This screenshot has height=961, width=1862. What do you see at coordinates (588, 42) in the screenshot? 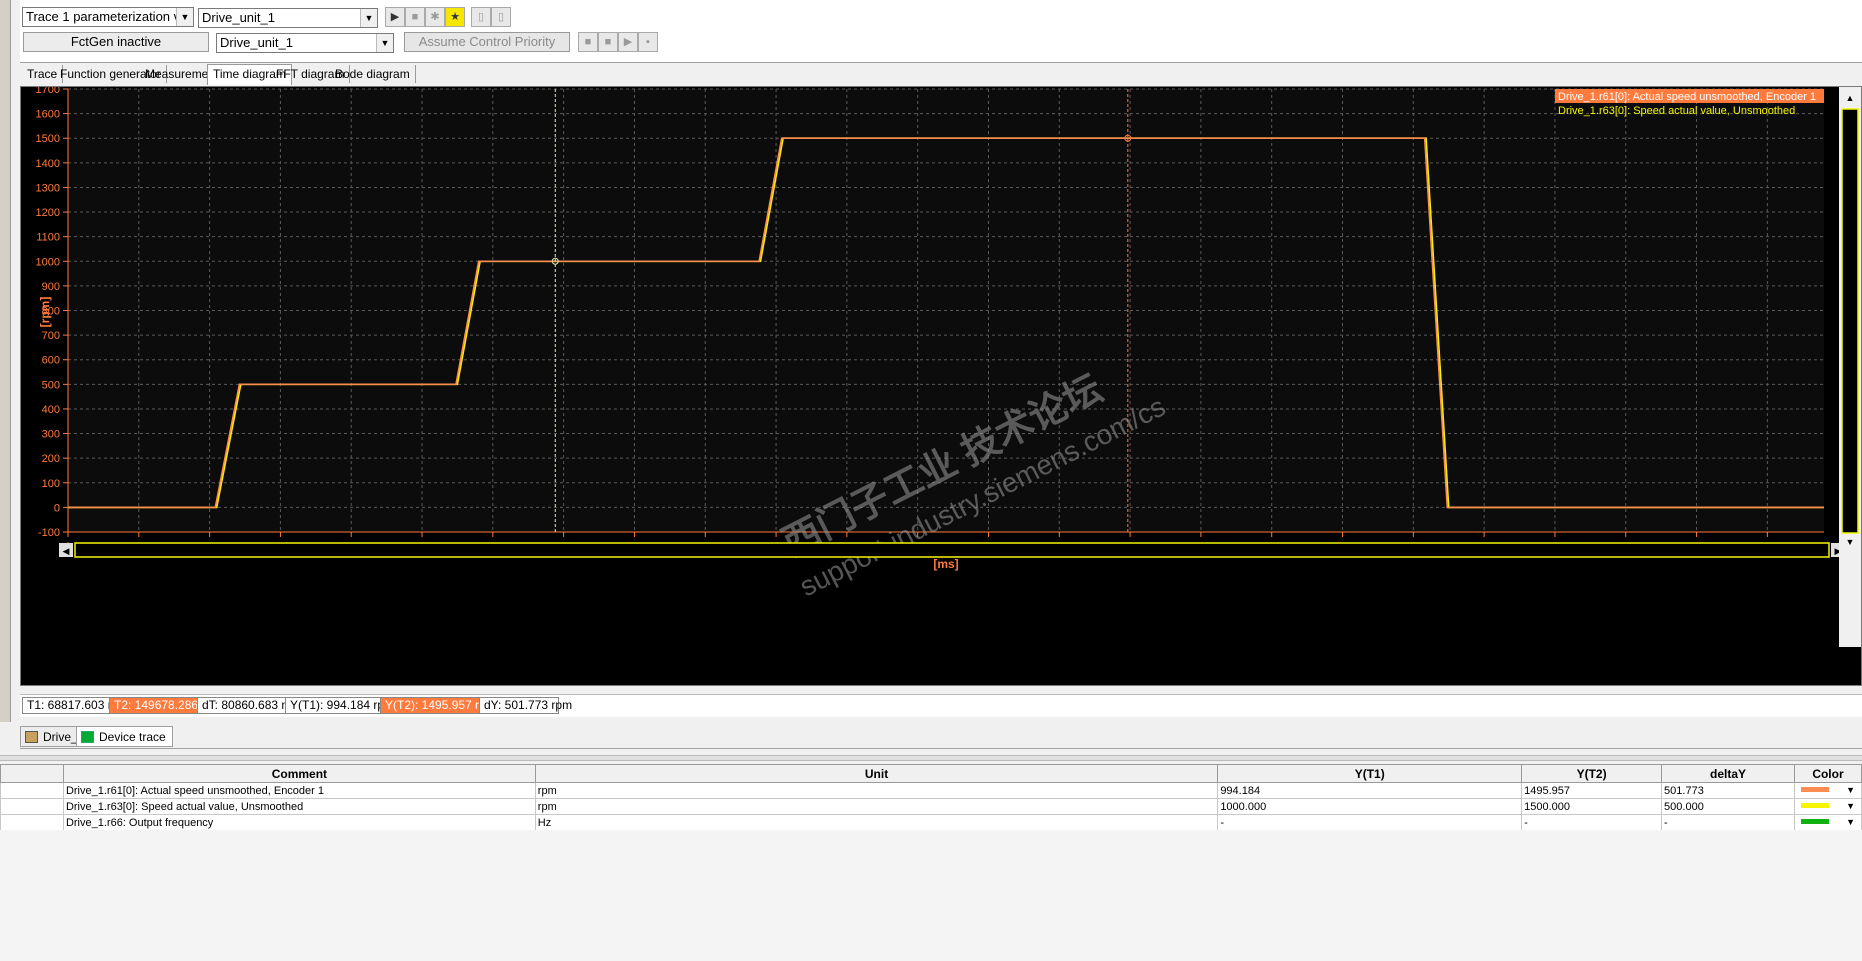
I see `fg-stop-button: ■` at bounding box center [588, 42].